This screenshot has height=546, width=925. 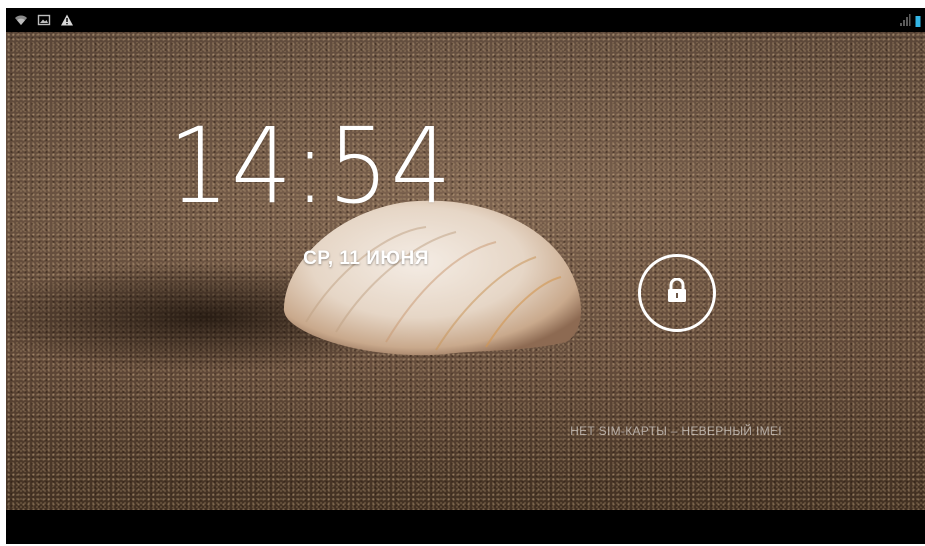 What do you see at coordinates (311, 166) in the screenshot?
I see `lockscreen-clock: 14:54` at bounding box center [311, 166].